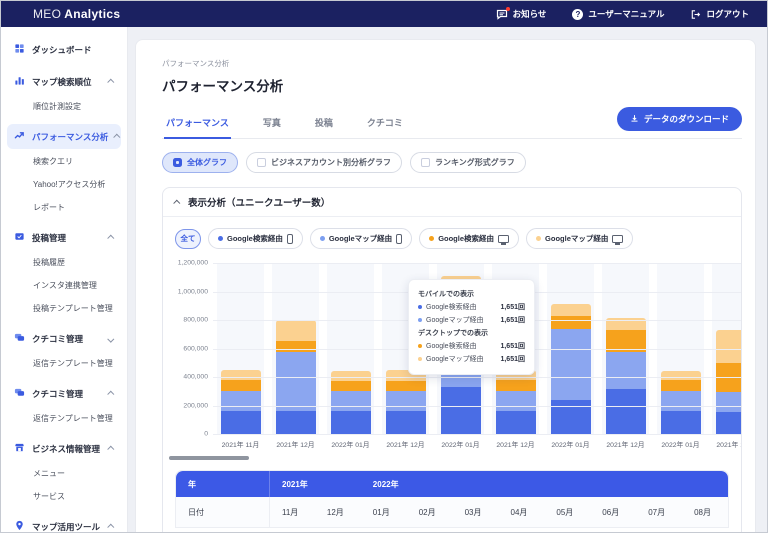 The width and height of the screenshot is (768, 533). Describe the element at coordinates (529, 14) in the screenshot. I see `notice-label: お知らせ` at that location.